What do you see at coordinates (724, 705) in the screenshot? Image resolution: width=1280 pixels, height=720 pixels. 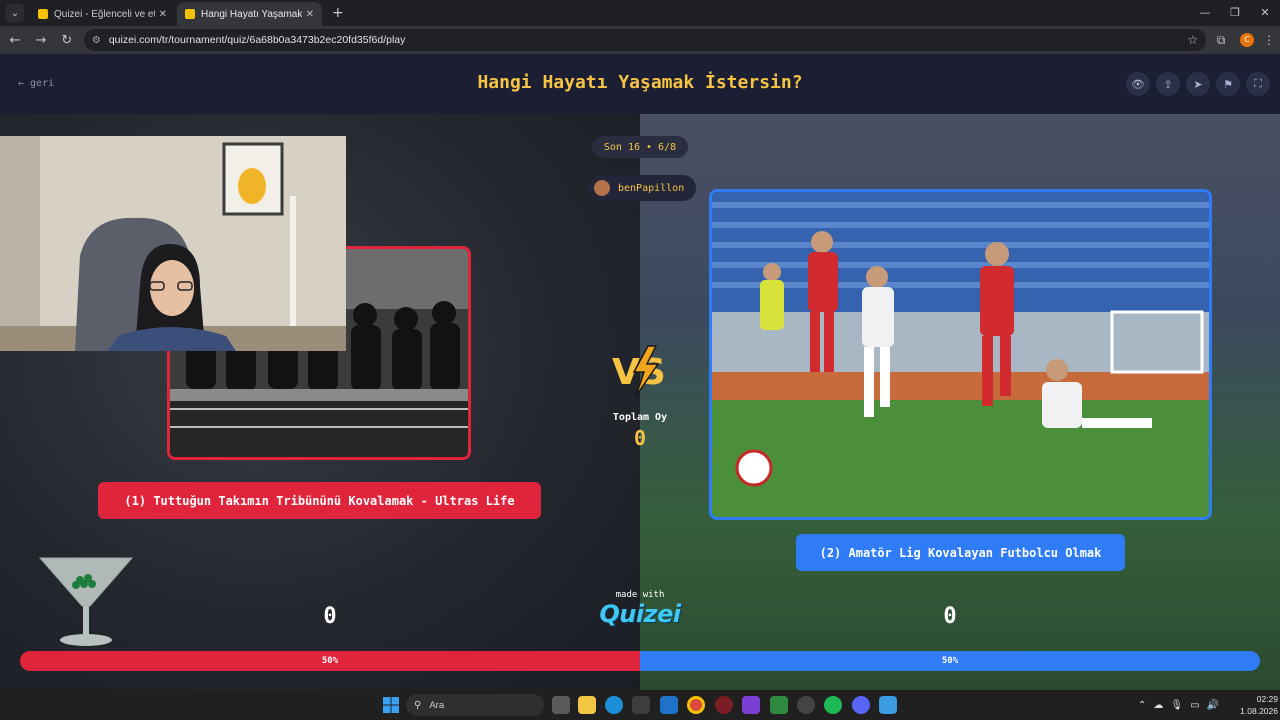 I see `red-app-icon` at bounding box center [724, 705].